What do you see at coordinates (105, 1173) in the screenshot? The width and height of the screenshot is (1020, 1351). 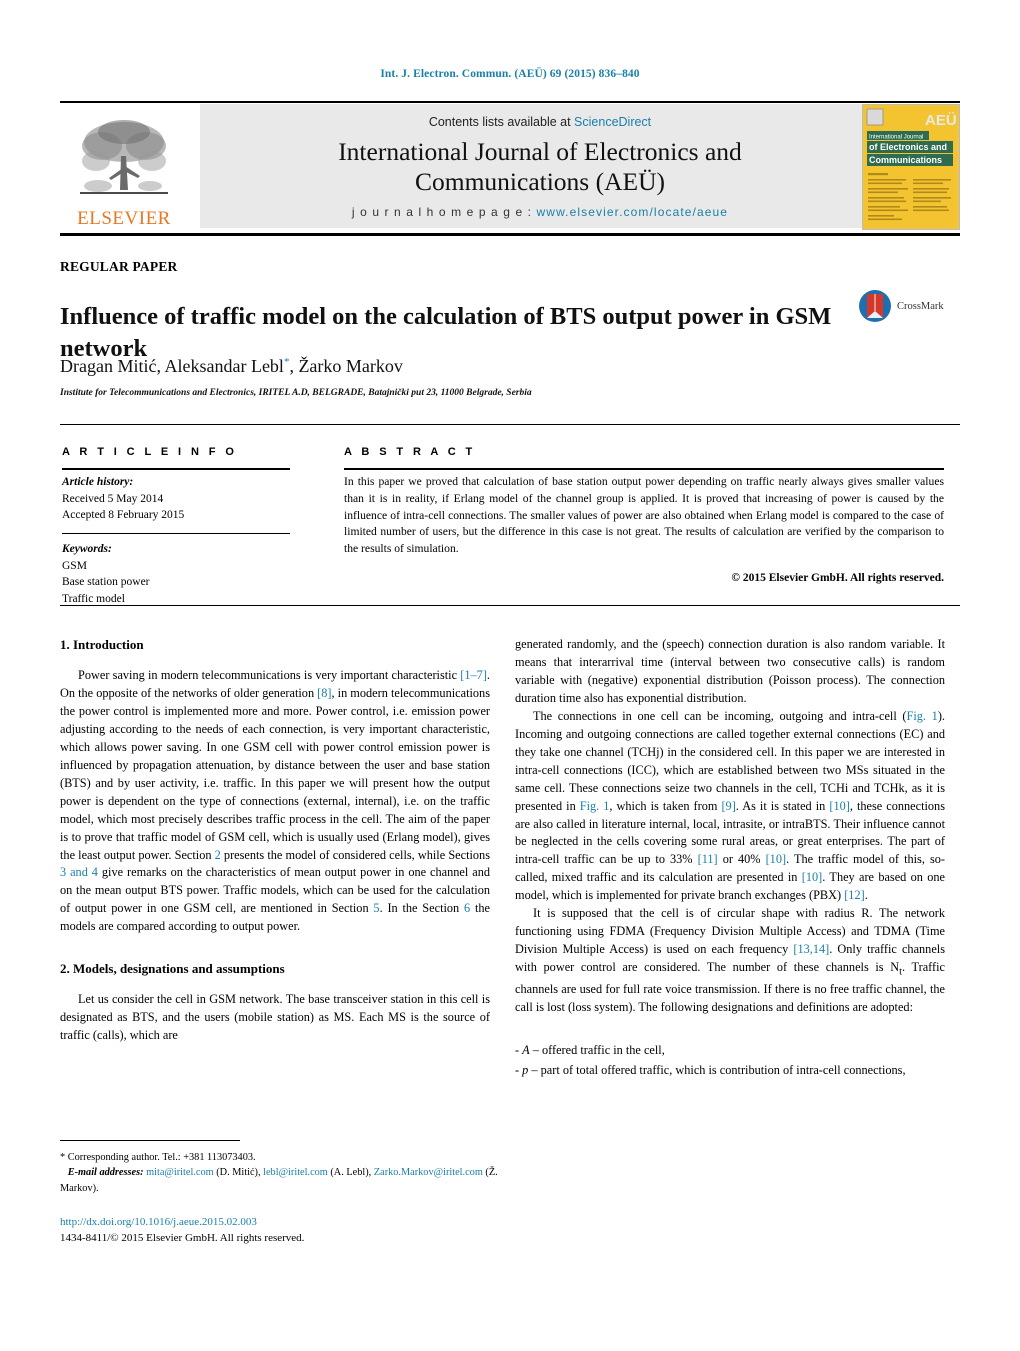 I see `email-label: E-mail addresses:` at bounding box center [105, 1173].